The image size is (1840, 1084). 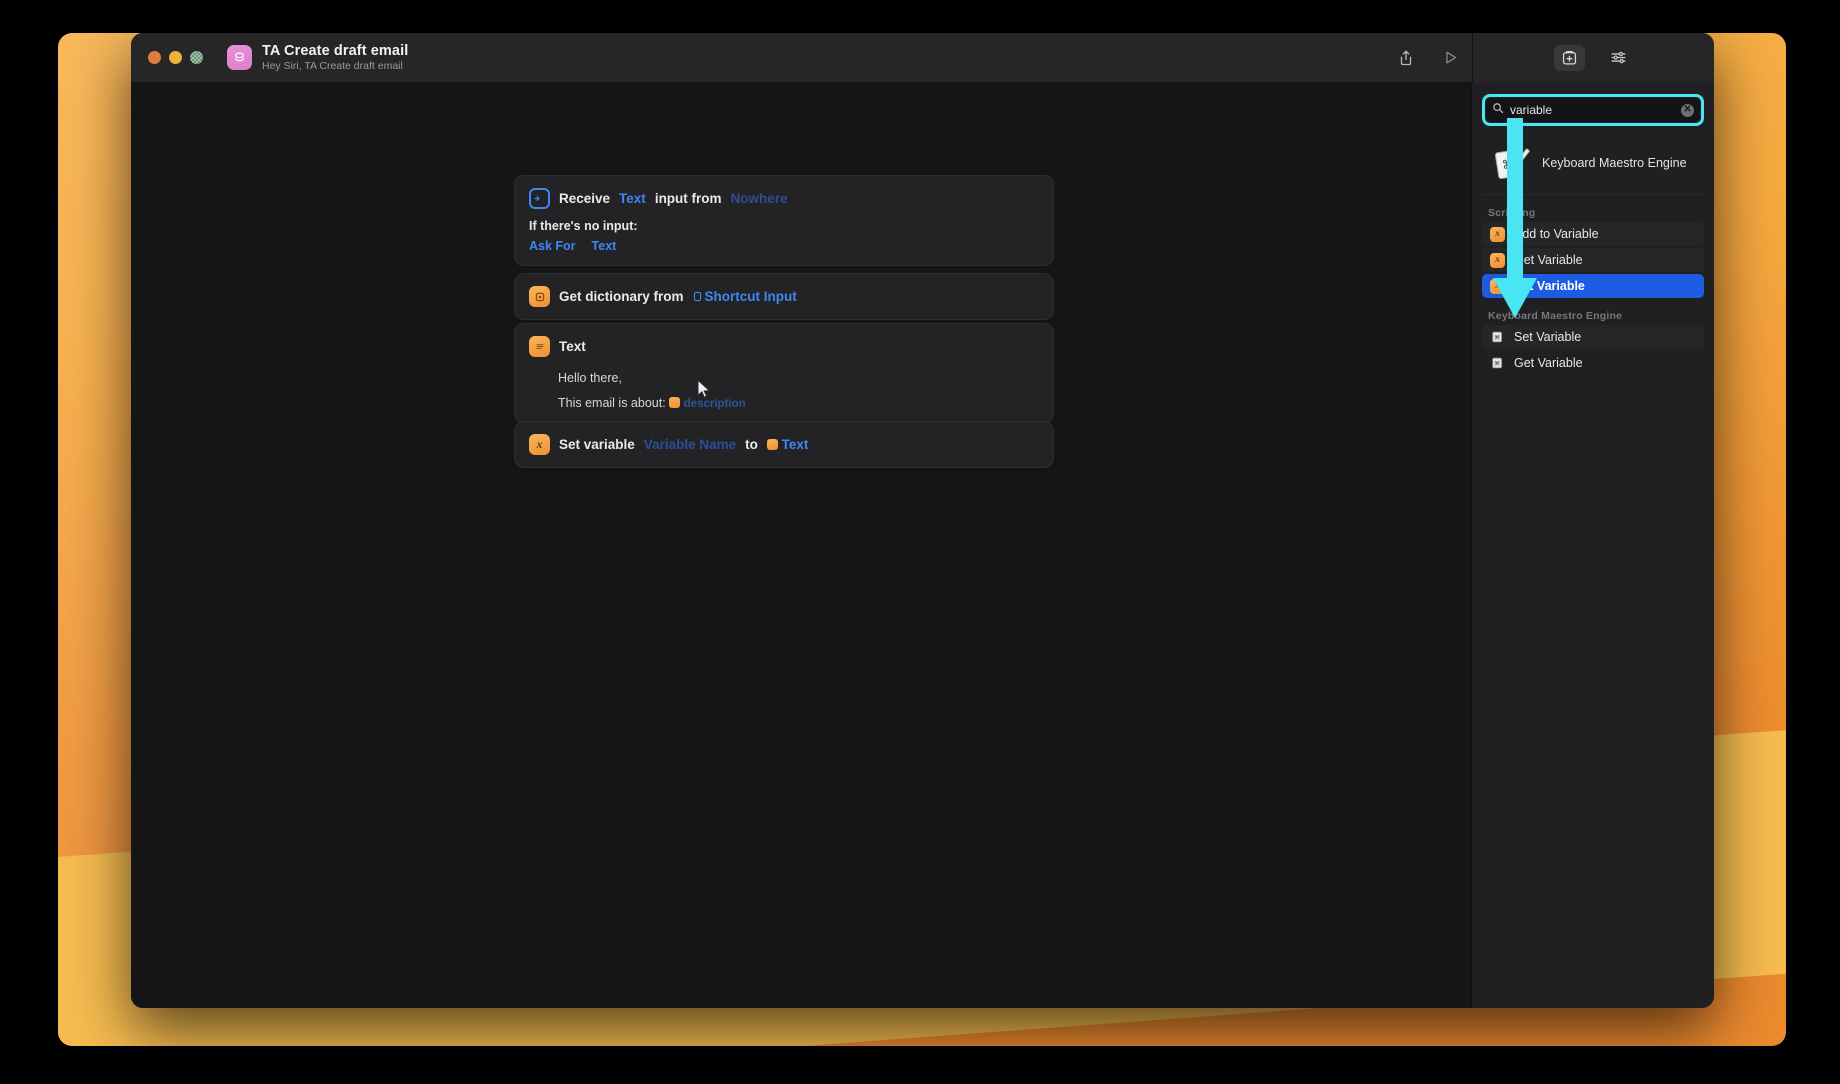 I want to click on action-header: x Set variable Variable Name to Text, so click(x=784, y=444).